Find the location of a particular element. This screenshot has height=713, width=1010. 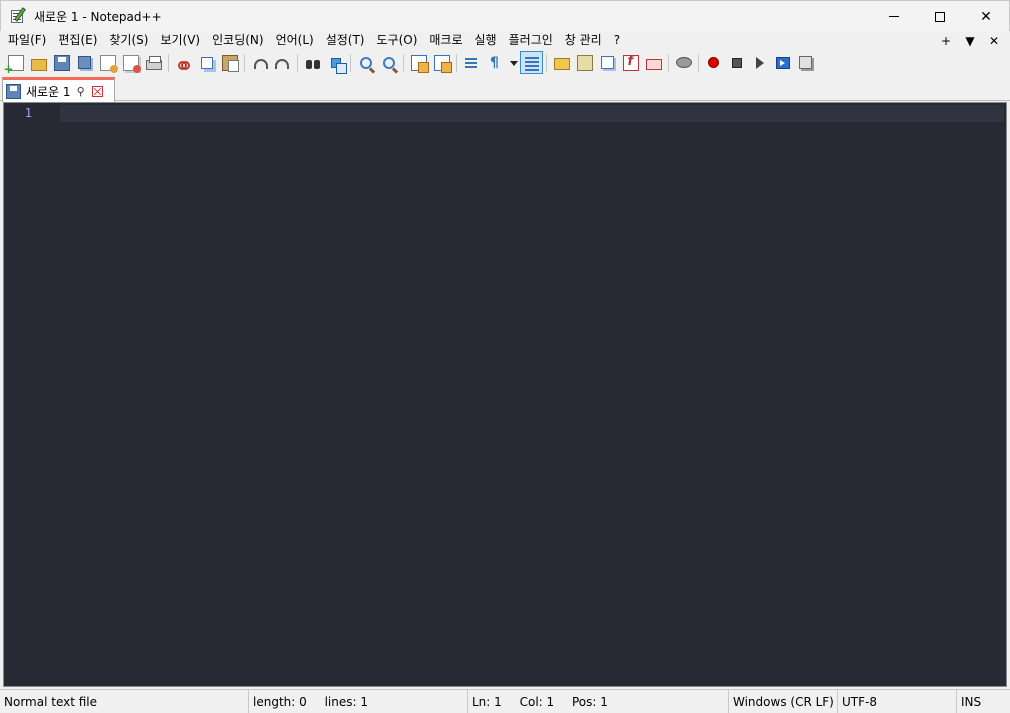

run-macro-multiple-button is located at coordinates (782, 62).